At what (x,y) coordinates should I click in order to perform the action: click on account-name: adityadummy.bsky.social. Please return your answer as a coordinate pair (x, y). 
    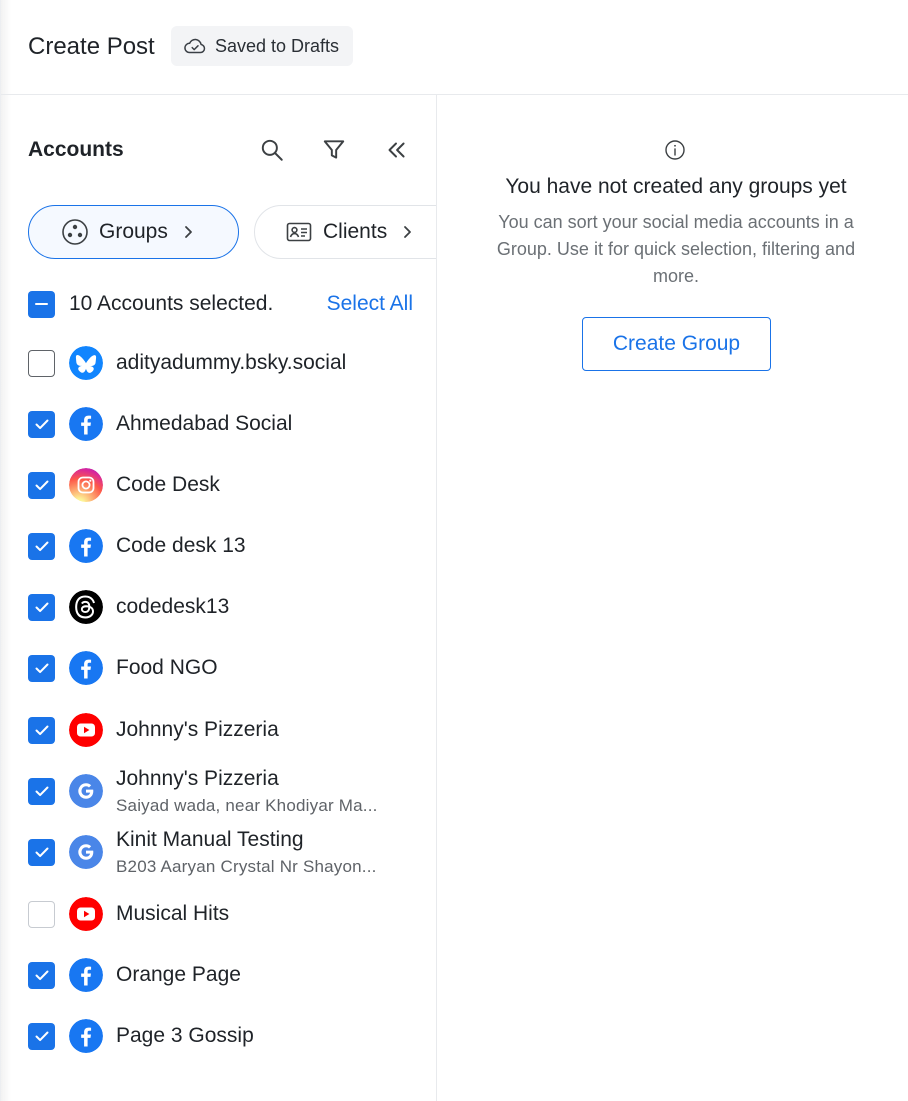
    Looking at the image, I should click on (231, 362).